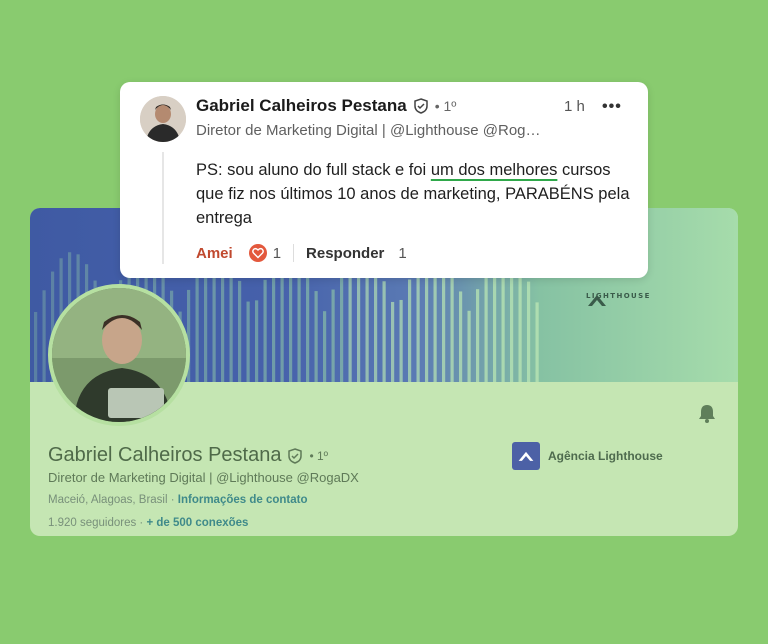  Describe the element at coordinates (294, 253) in the screenshot. I see `action-divider` at that location.